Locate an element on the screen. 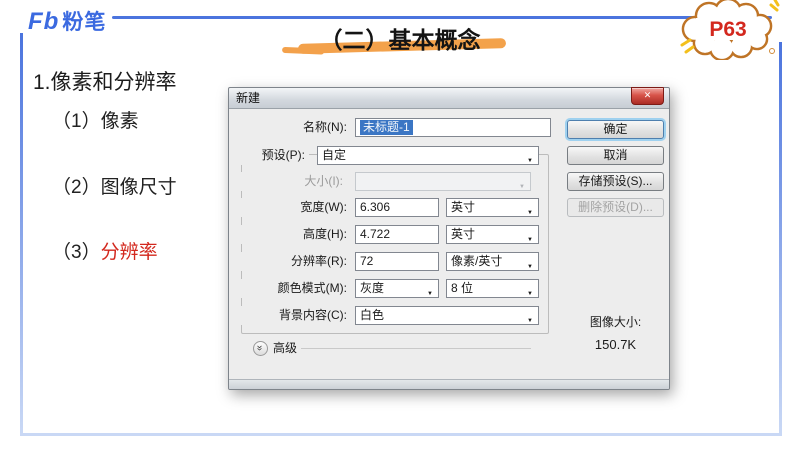  frame-border-right is located at coordinates (780, 237).